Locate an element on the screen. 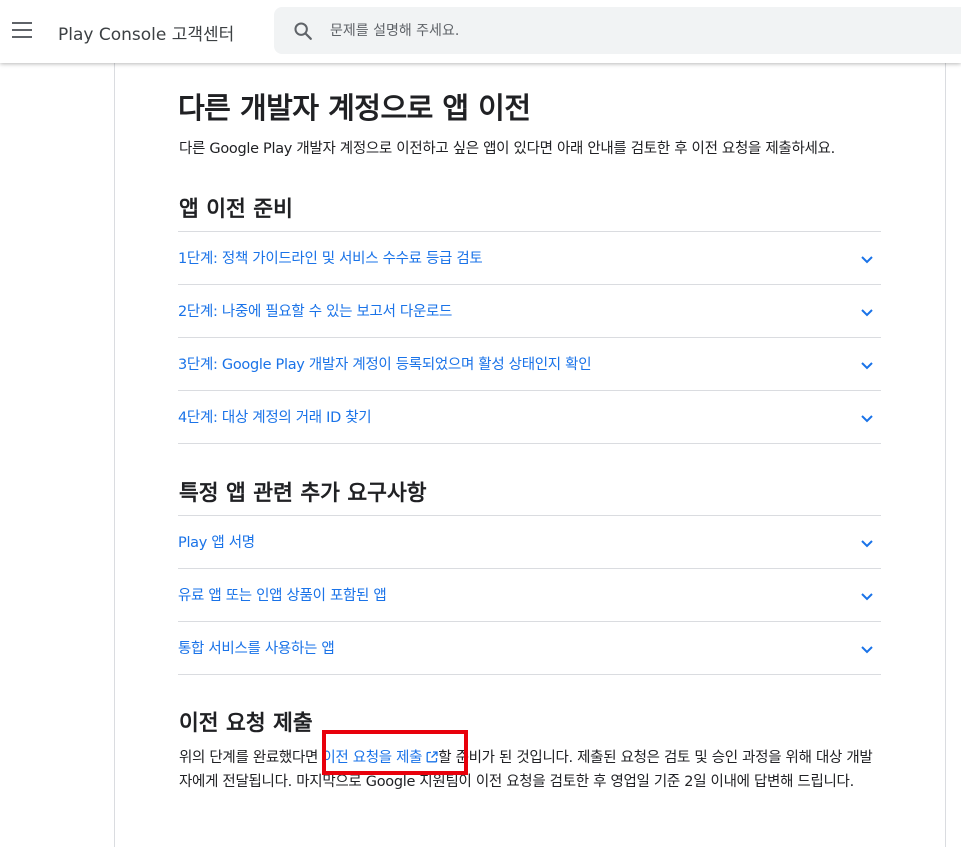 This screenshot has width=961, height=847. submit-transfer-request-link: 이전 요청을 제출 is located at coordinates (380, 758).